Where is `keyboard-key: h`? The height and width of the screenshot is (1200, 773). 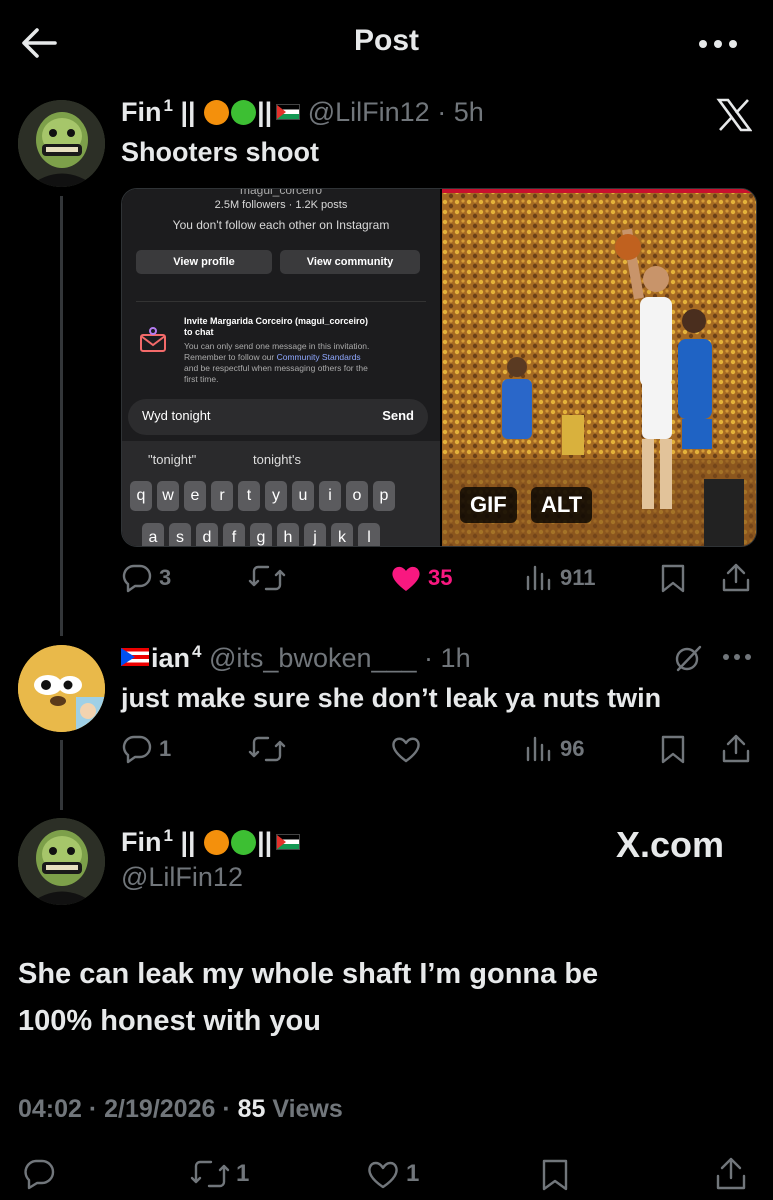 keyboard-key: h is located at coordinates (288, 534).